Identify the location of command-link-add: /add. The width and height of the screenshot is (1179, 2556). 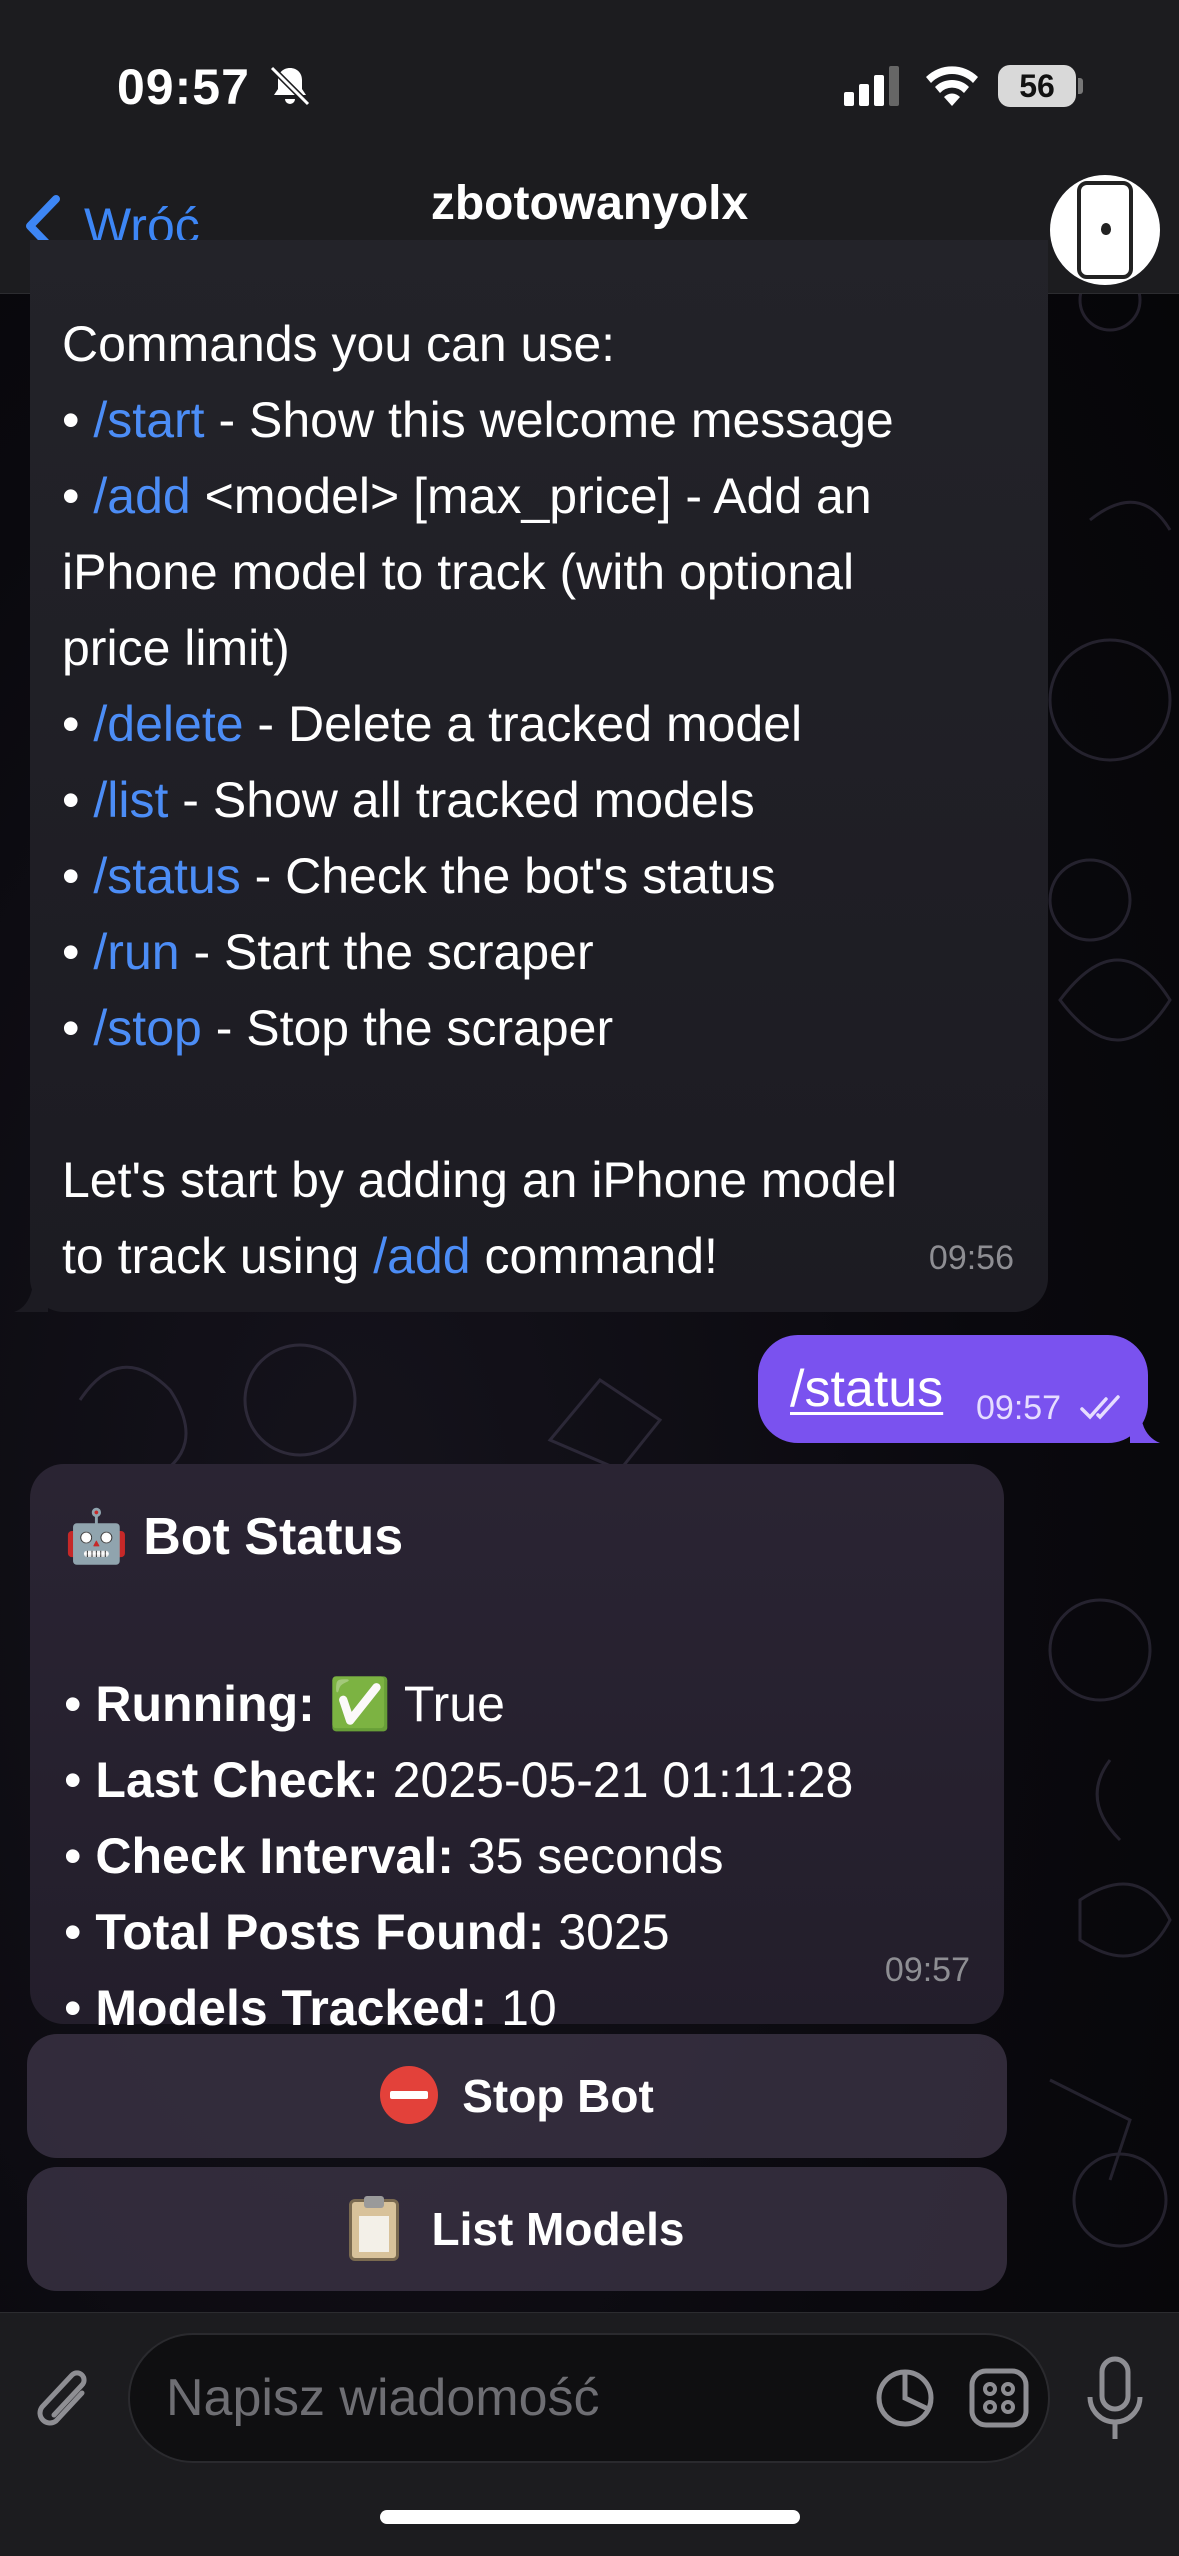
(141, 496).